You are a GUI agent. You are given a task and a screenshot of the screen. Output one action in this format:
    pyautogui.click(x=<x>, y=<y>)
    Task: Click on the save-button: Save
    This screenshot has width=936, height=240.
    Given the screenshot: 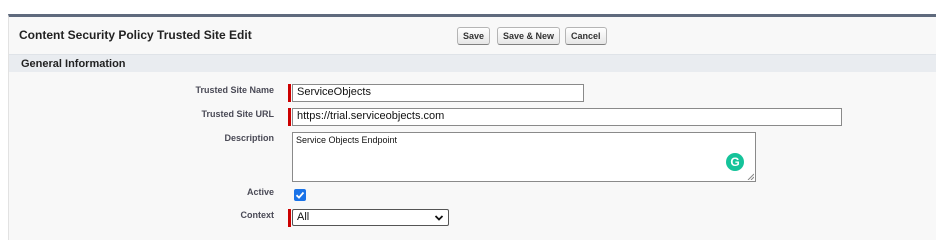 What is the action you would take?
    pyautogui.click(x=474, y=36)
    